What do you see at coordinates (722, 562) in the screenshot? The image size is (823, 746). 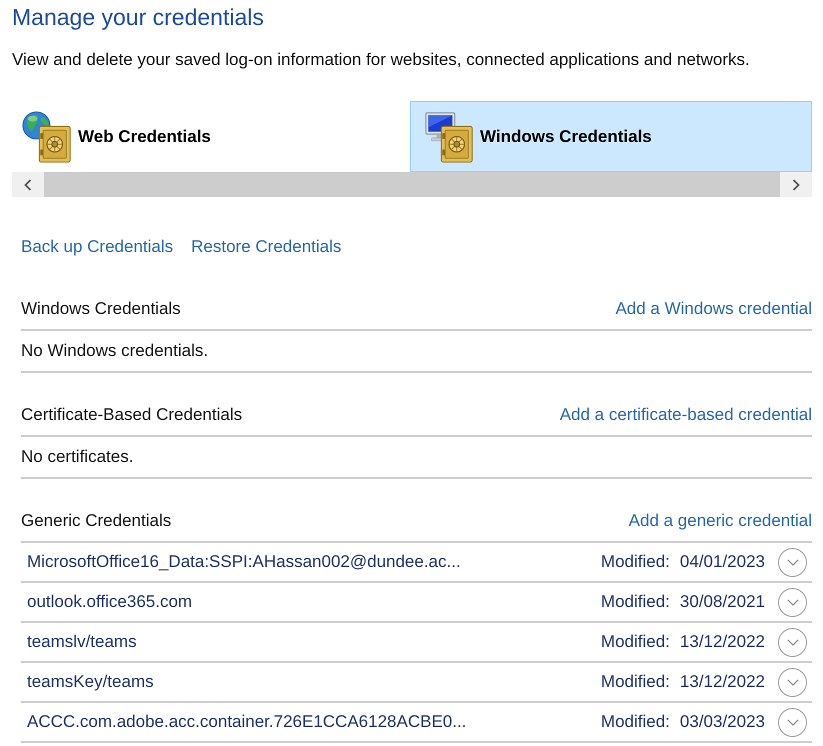 I see `modified-date: 04/01/2023` at bounding box center [722, 562].